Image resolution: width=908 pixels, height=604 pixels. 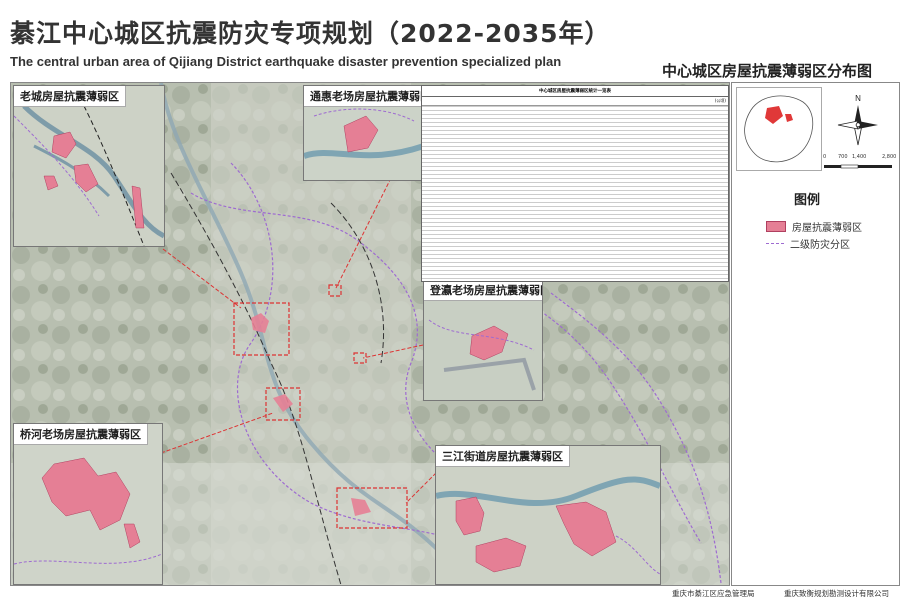 What do you see at coordinates (81, 434) in the screenshot?
I see `inset-qiaohe-title: 桥河老场房屋抗震薄弱区` at bounding box center [81, 434].